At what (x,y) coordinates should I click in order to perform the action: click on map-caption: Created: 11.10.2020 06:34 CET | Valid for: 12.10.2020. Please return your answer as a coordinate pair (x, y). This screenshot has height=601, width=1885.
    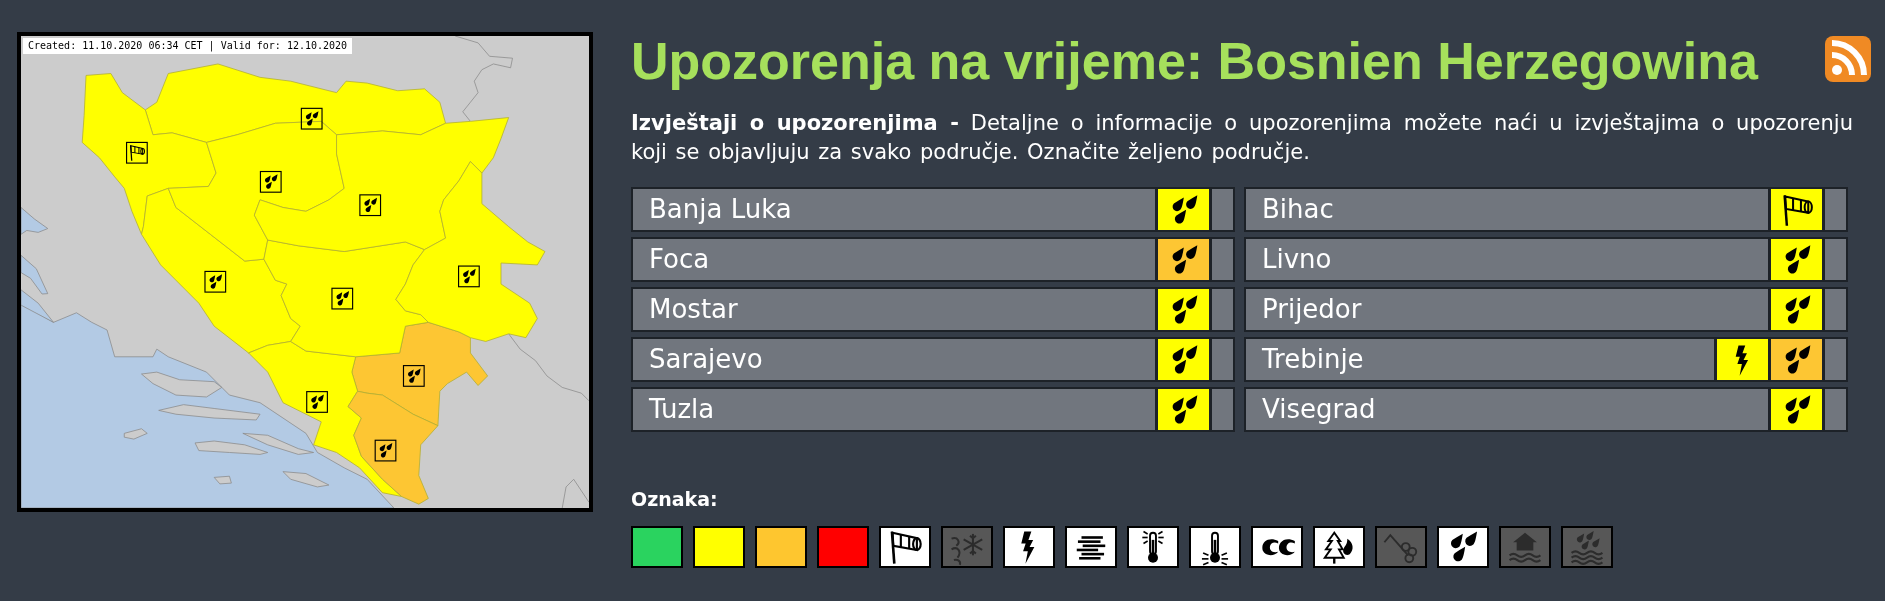
    Looking at the image, I should click on (188, 46).